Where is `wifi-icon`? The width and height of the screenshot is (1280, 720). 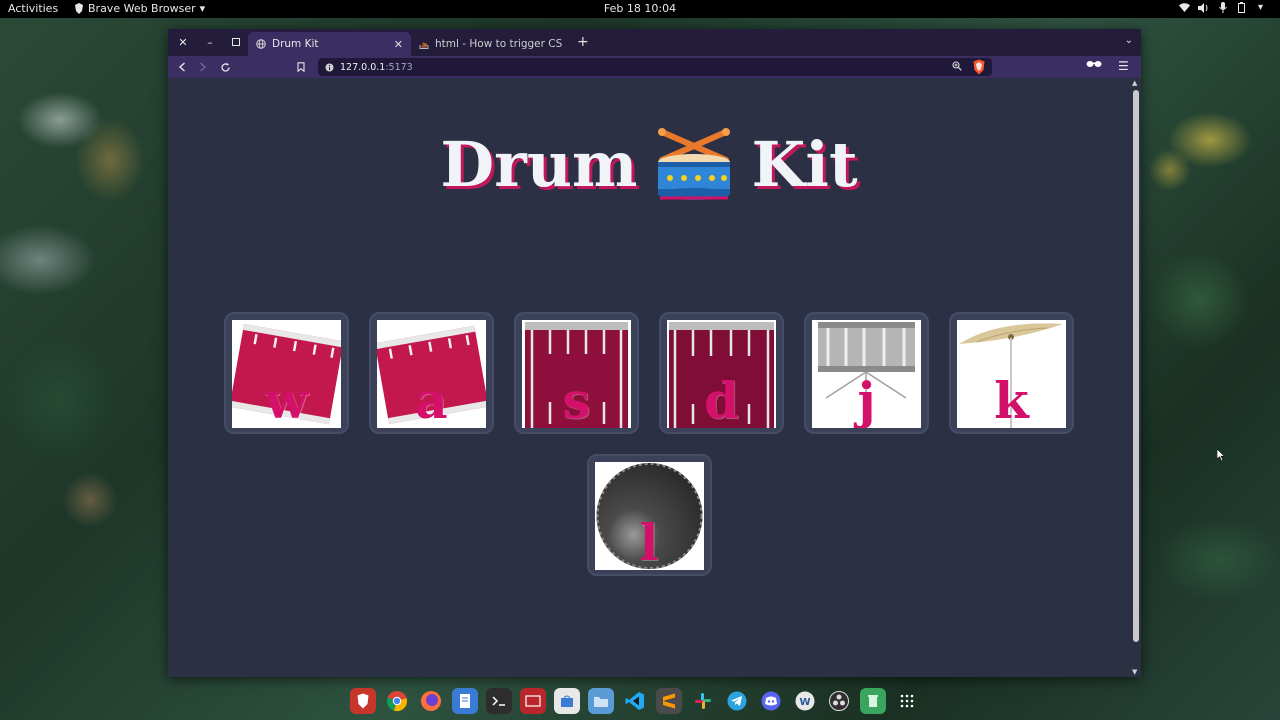 wifi-icon is located at coordinates (1184, 7).